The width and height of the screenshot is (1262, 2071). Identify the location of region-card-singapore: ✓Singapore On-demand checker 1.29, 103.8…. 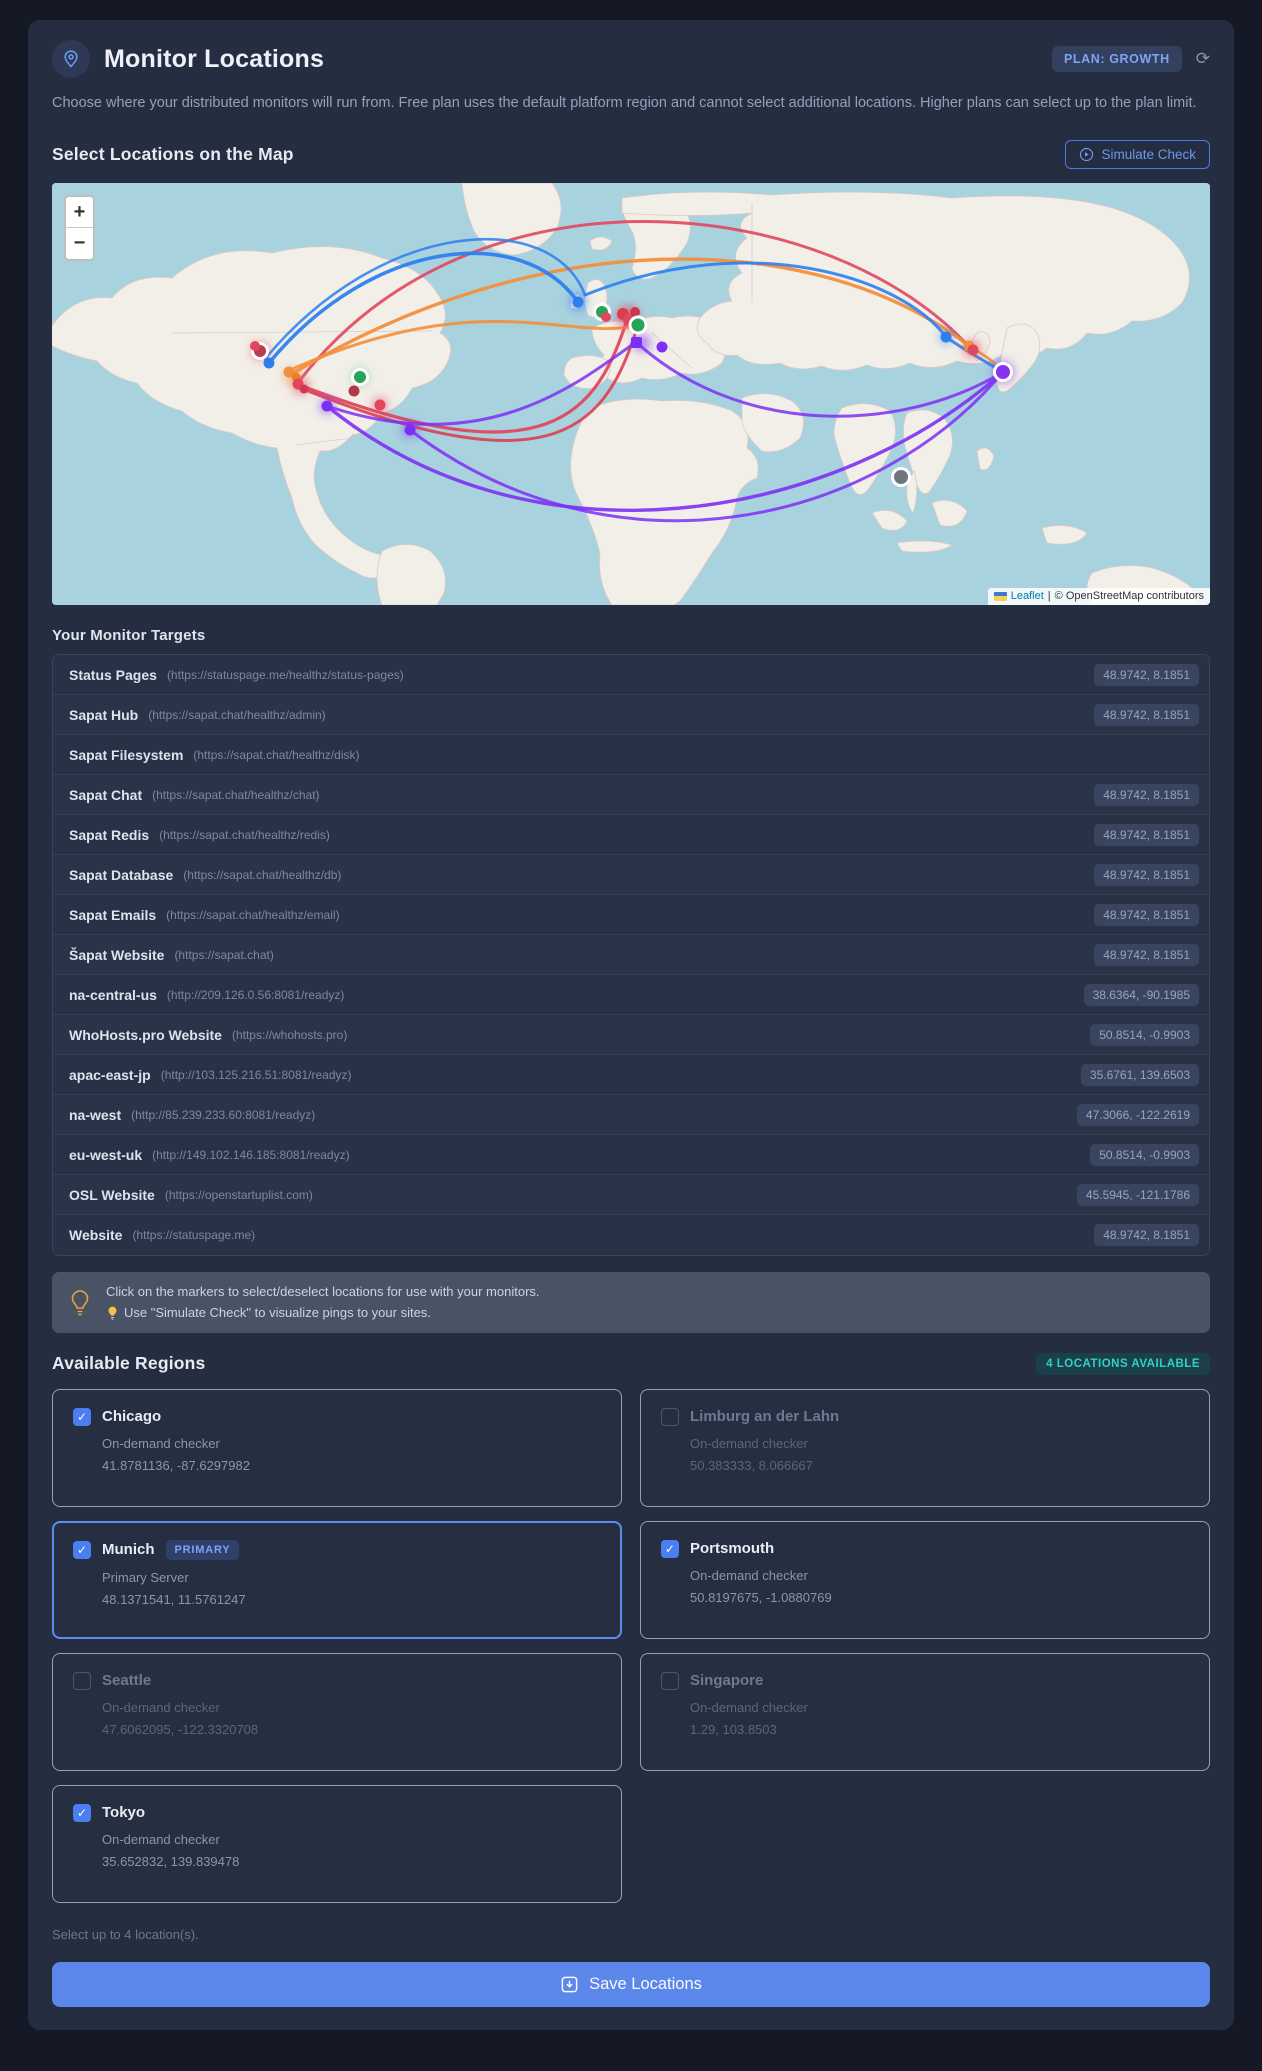
(925, 1711).